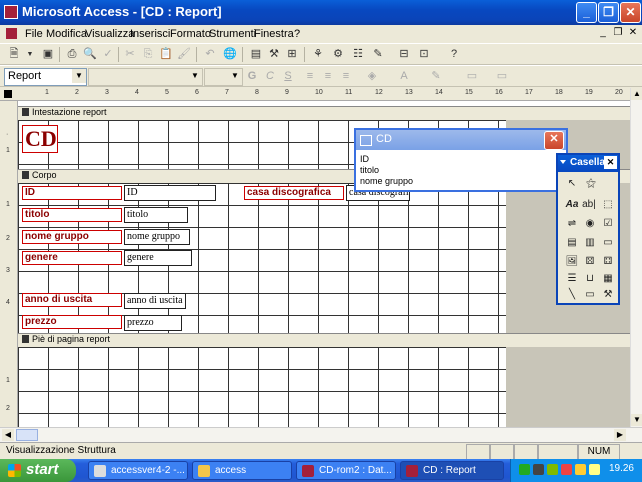  I want to click on band-header-intestazione: Intestazione report, so click(324, 113).